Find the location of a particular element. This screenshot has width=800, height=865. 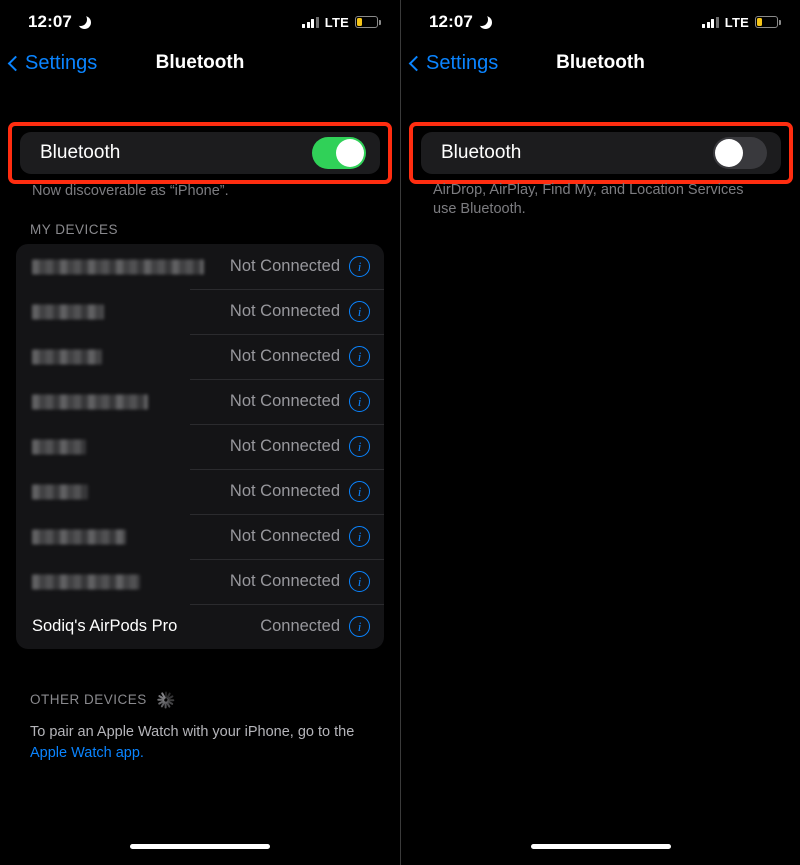

bluetooth-toggle-switch-off is located at coordinates (740, 153).